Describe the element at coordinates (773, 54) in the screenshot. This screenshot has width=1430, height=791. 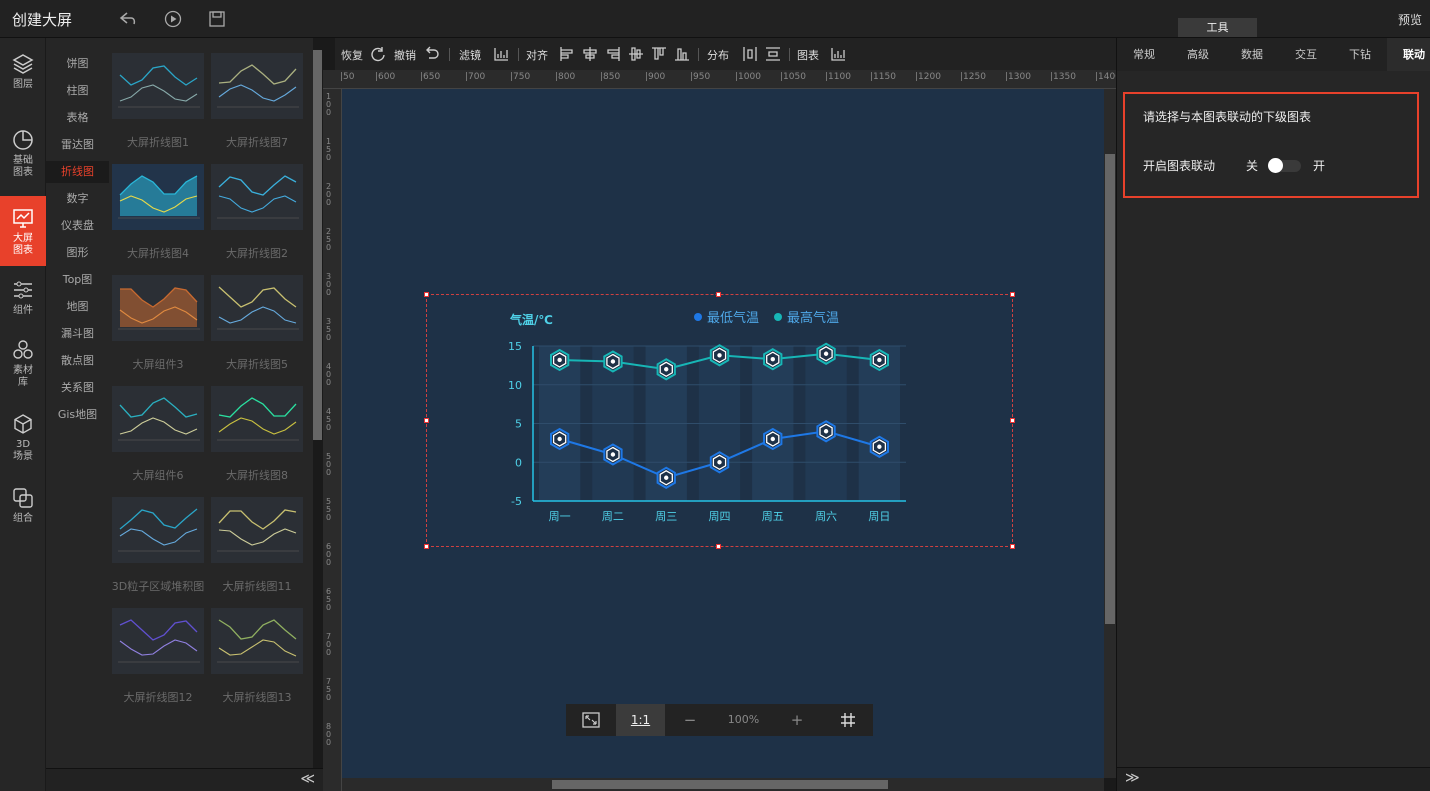
I see `distribute-v-icon` at that location.